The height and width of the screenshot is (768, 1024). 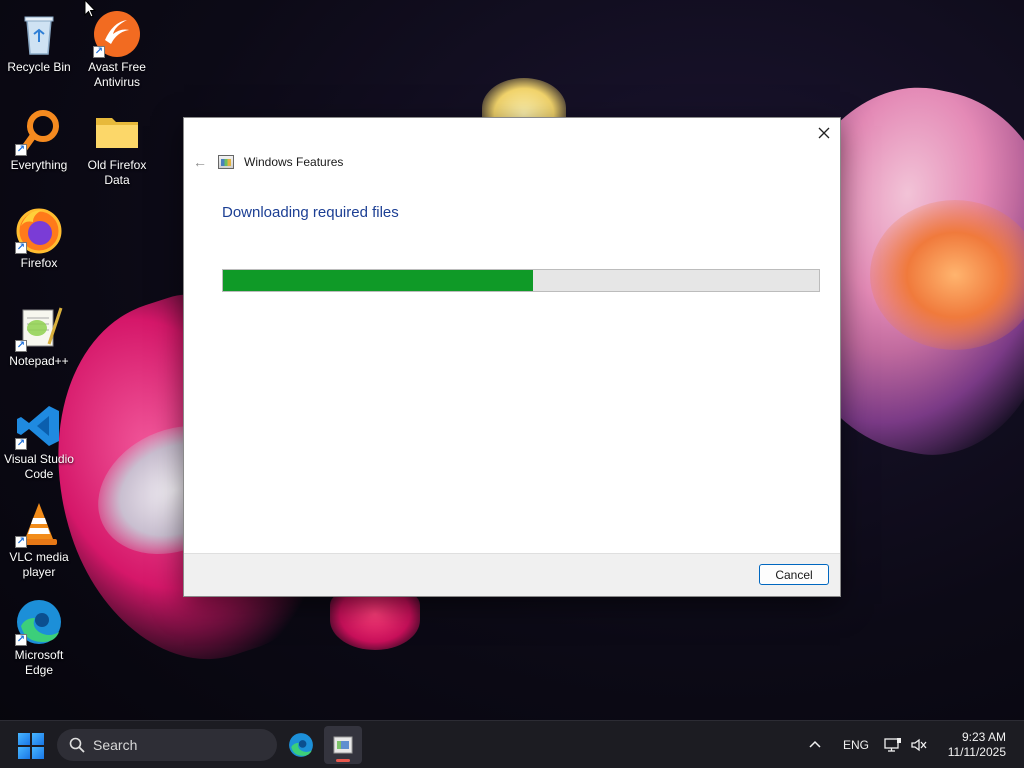 I want to click on visual-studio-code-icon: ↗, so click(x=39, y=426).